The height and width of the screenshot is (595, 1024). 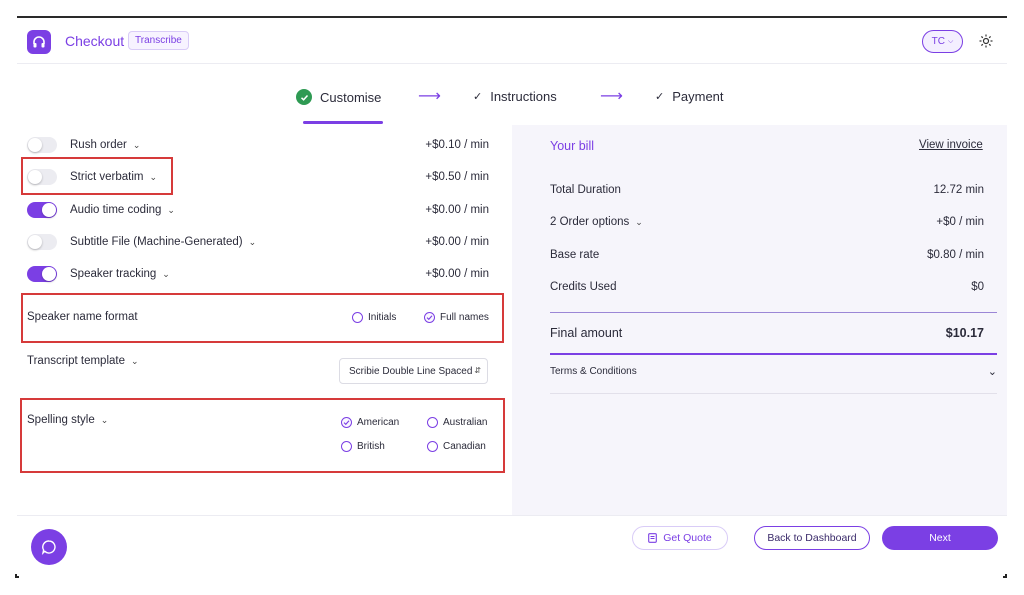 I want to click on bill-row-label: Base rate, so click(x=575, y=255).